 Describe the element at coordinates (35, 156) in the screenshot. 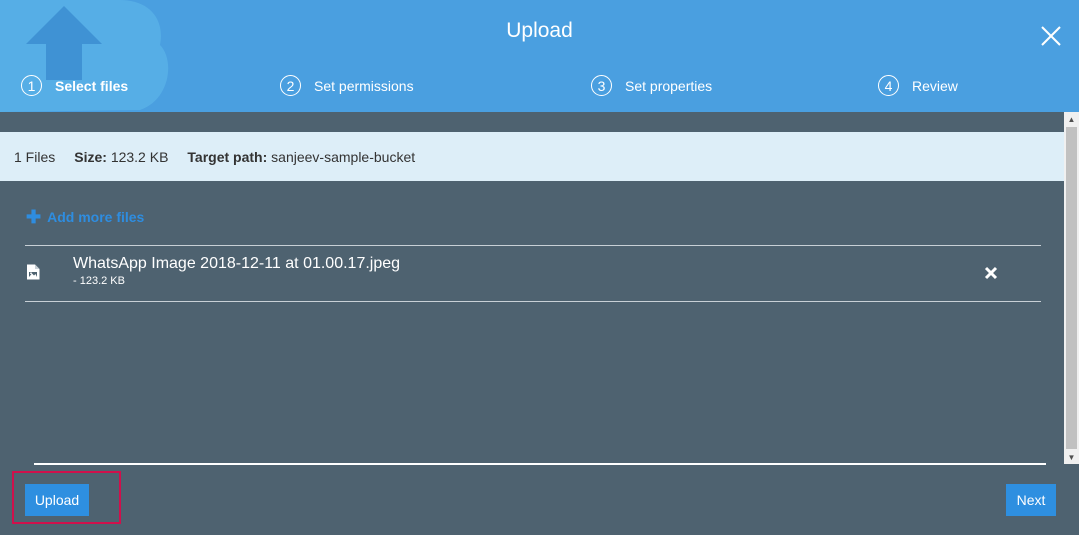

I see `files-count: 1 Files` at that location.